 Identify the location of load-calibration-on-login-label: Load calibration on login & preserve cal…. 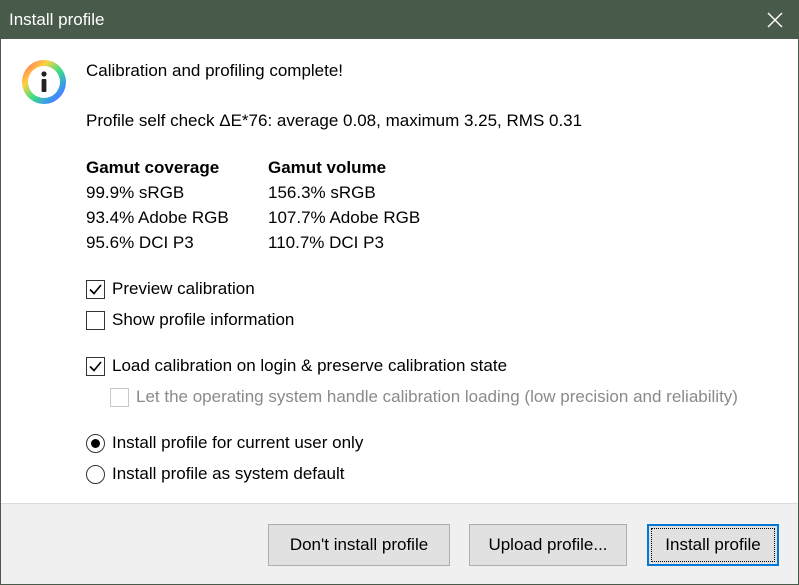
(310, 365).